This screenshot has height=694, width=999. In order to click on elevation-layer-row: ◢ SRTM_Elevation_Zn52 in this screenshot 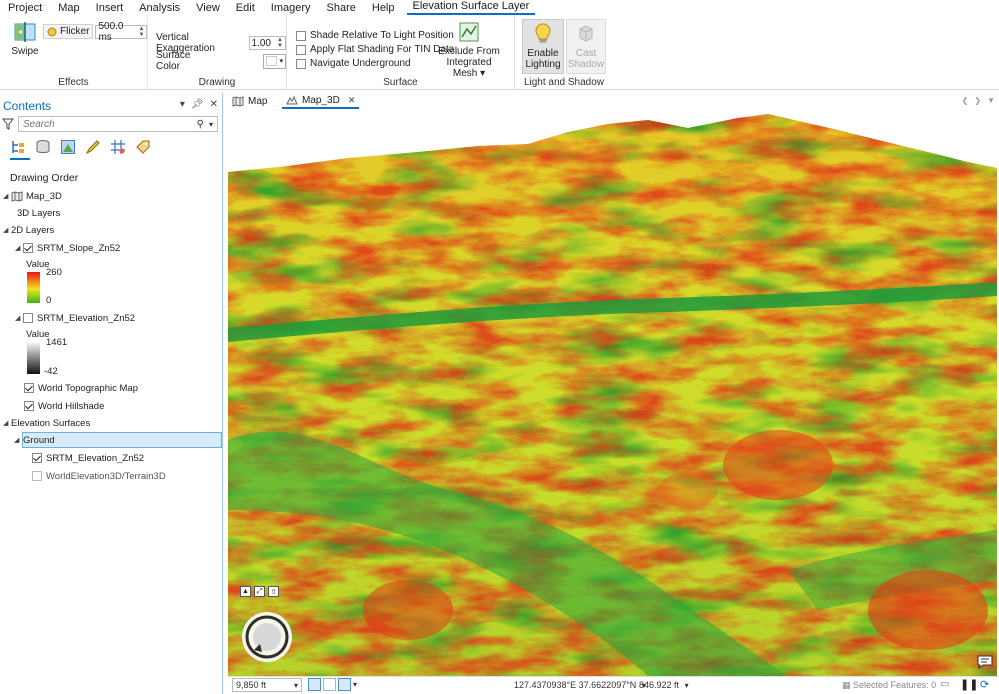, I will do `click(75, 318)`.